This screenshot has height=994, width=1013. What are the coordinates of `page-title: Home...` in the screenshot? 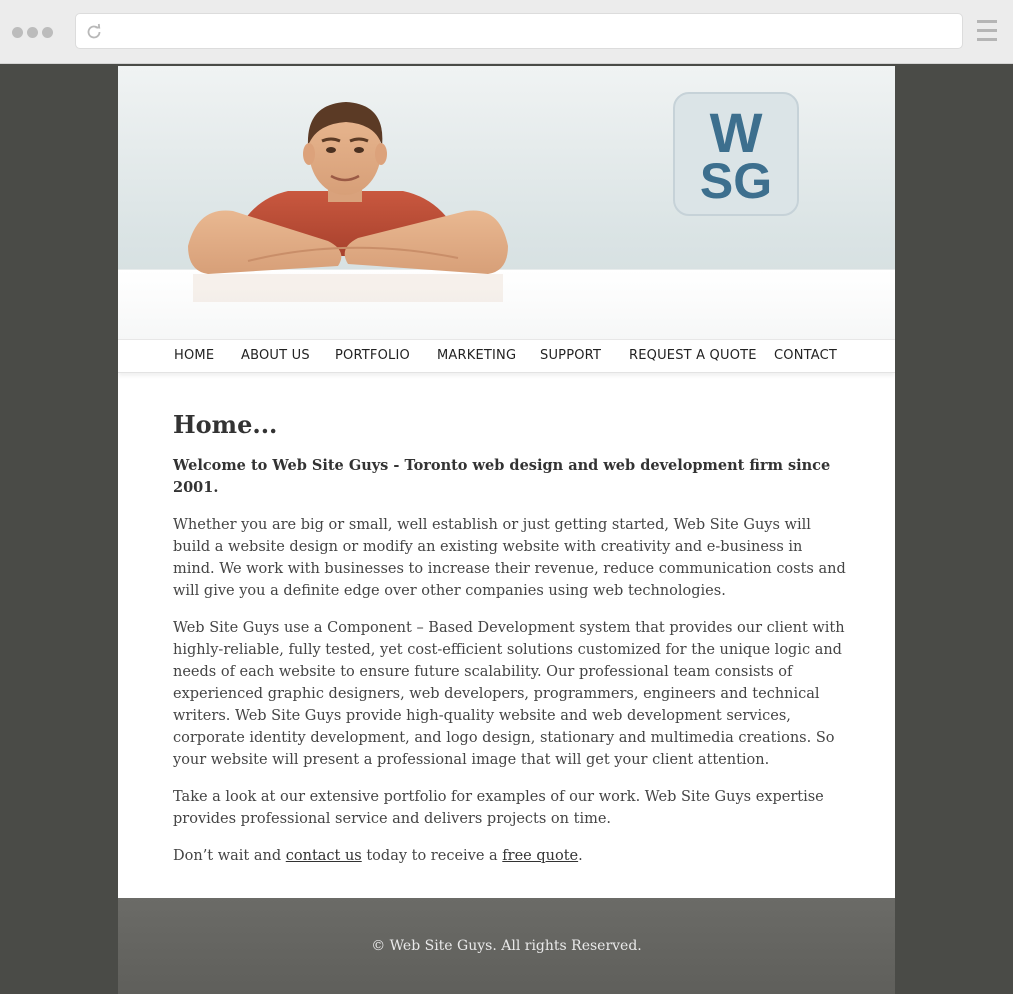 It's located at (225, 424).